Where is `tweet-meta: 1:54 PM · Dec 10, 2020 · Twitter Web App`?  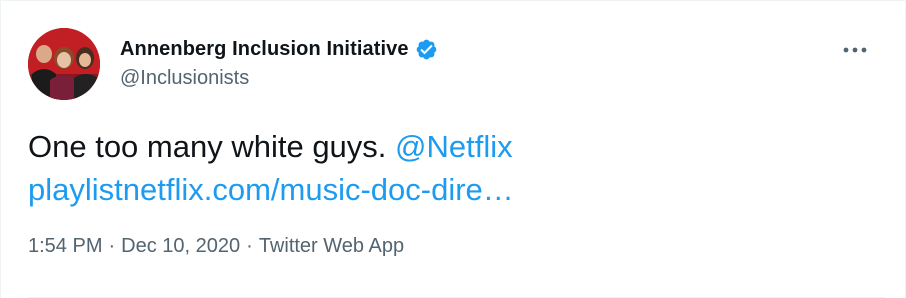 tweet-meta: 1:54 PM · Dec 10, 2020 · Twitter Web App is located at coordinates (216, 246).